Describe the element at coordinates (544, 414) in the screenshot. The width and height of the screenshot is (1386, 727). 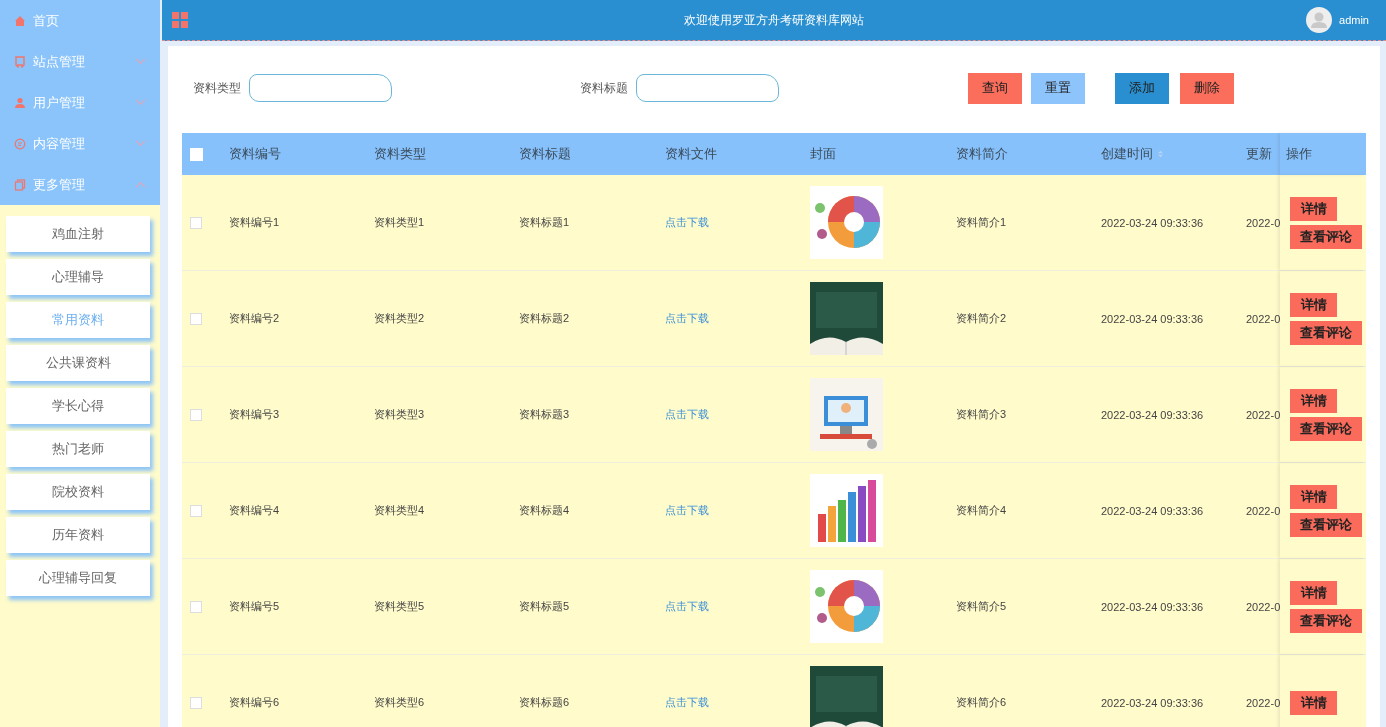
I see `table-cell: 资料标题3` at that location.